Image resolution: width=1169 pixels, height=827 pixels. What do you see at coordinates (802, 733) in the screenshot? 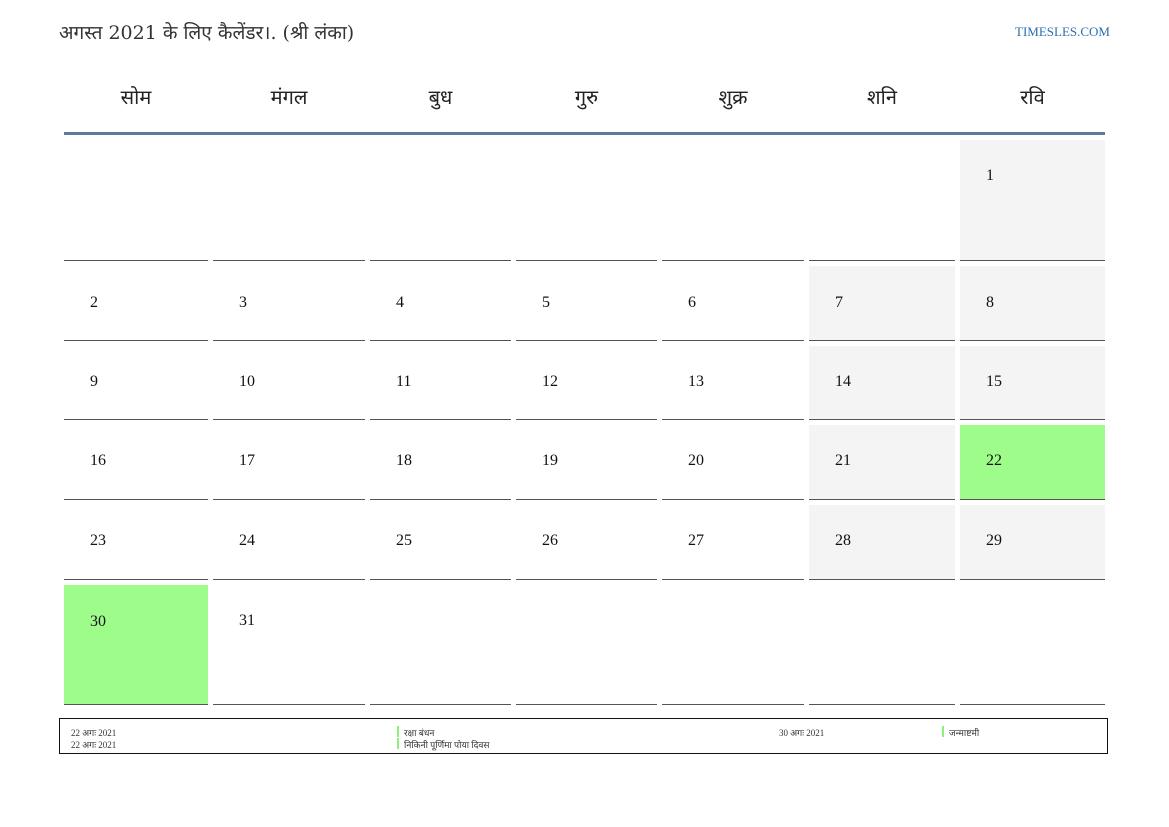
I see `legend-date: 30 अगः 2021` at bounding box center [802, 733].